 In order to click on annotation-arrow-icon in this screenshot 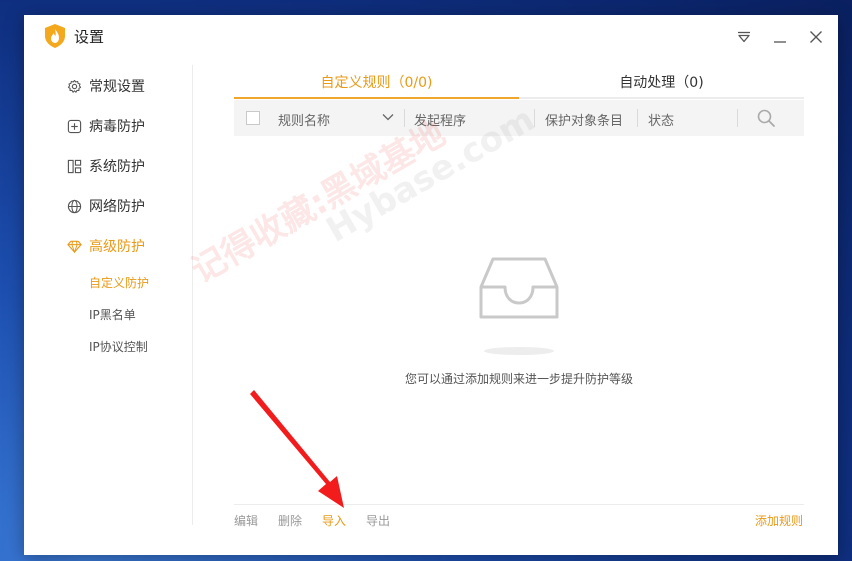, I will do `click(297, 449)`.